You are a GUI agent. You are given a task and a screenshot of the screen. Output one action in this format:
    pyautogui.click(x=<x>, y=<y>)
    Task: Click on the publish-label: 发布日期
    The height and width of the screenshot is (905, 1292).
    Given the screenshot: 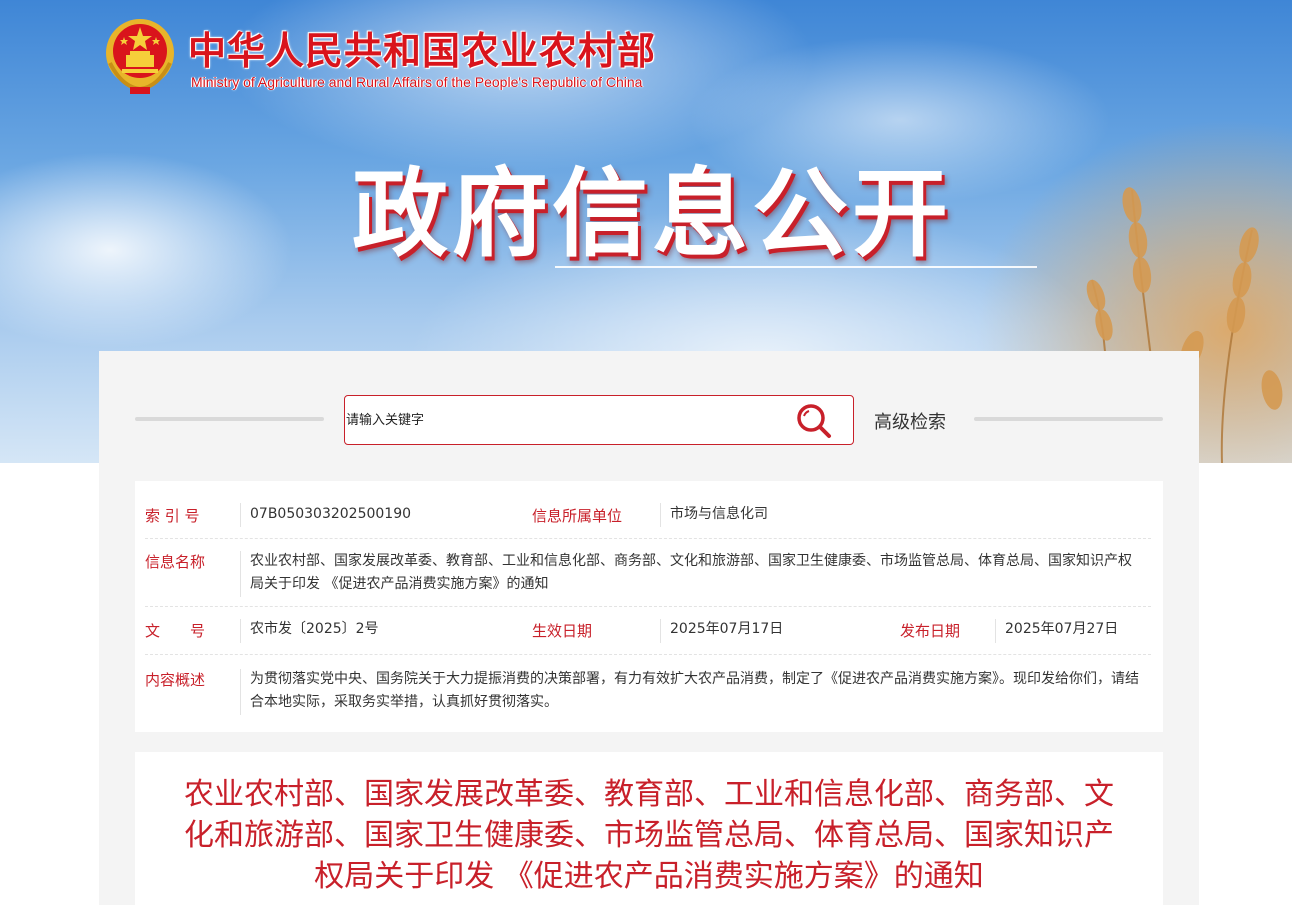 What is the action you would take?
    pyautogui.click(x=930, y=631)
    